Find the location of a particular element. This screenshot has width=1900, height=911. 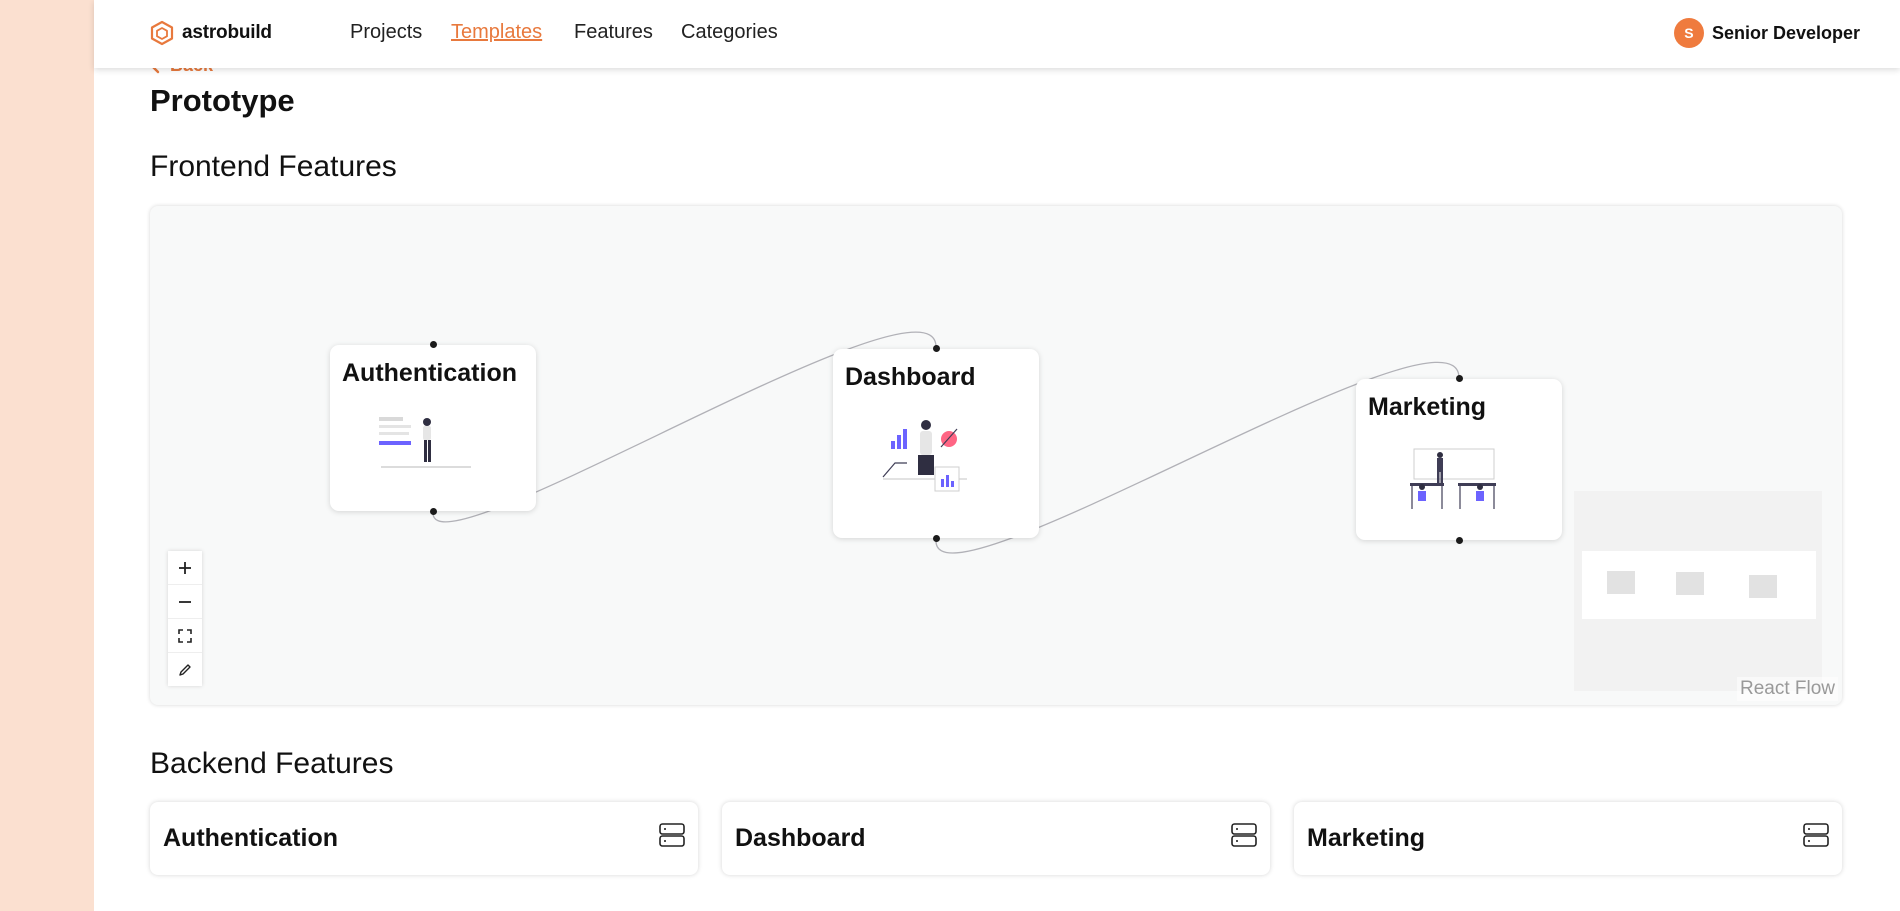

flow-node-authentication: Authentication is located at coordinates (433, 428).